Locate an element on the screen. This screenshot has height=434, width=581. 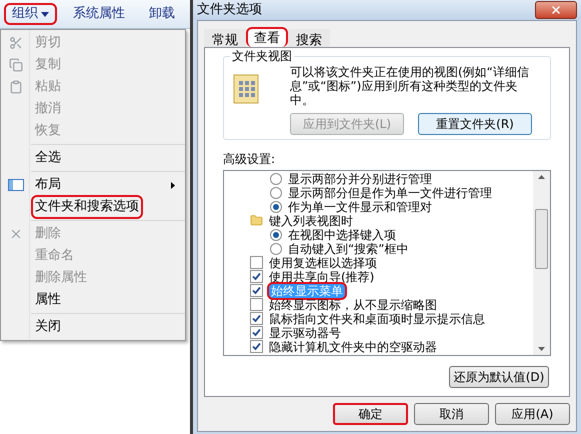
setting-label: 作为单一文件显示和管理对 is located at coordinates (360, 207).